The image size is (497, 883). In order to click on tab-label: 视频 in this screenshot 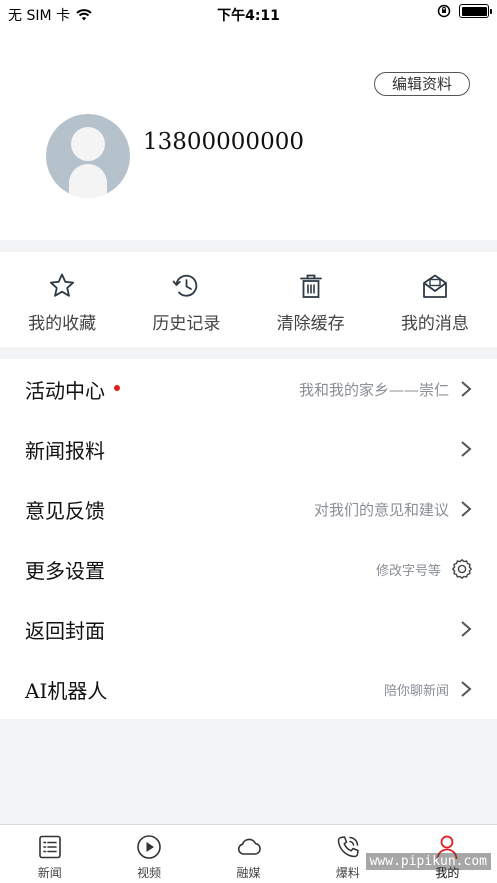, I will do `click(149, 873)`.